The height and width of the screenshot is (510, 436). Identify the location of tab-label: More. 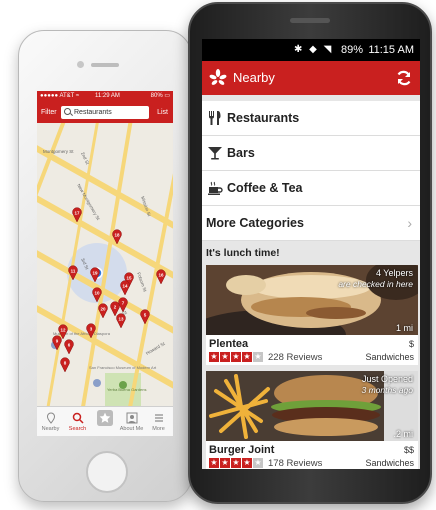
(158, 429).